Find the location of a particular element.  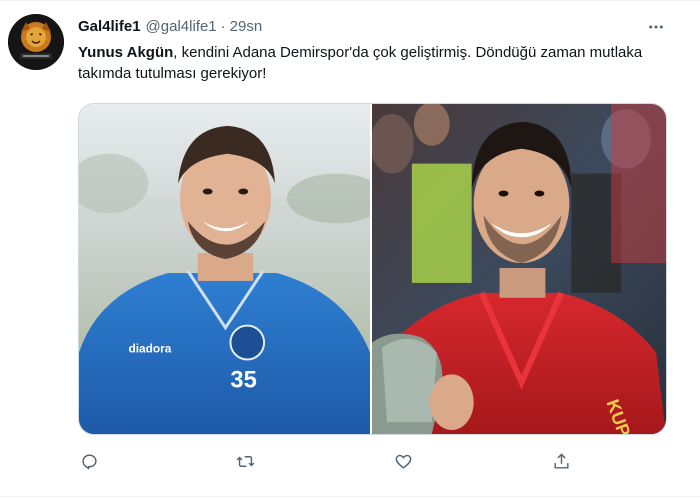

share-icon is located at coordinates (561, 460).